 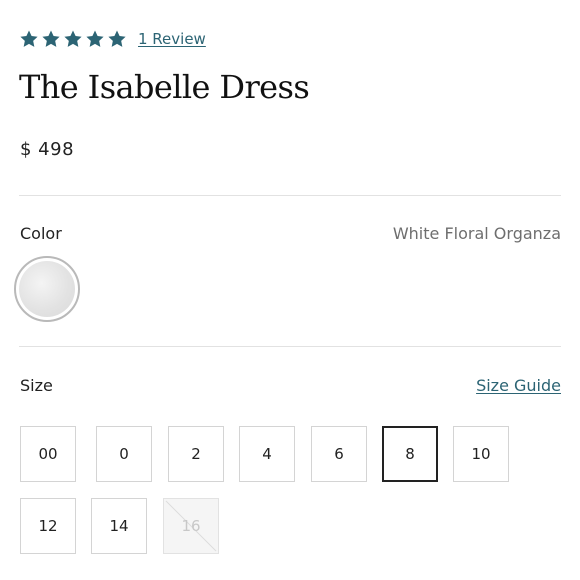 I want to click on star-rating, so click(x=73, y=39).